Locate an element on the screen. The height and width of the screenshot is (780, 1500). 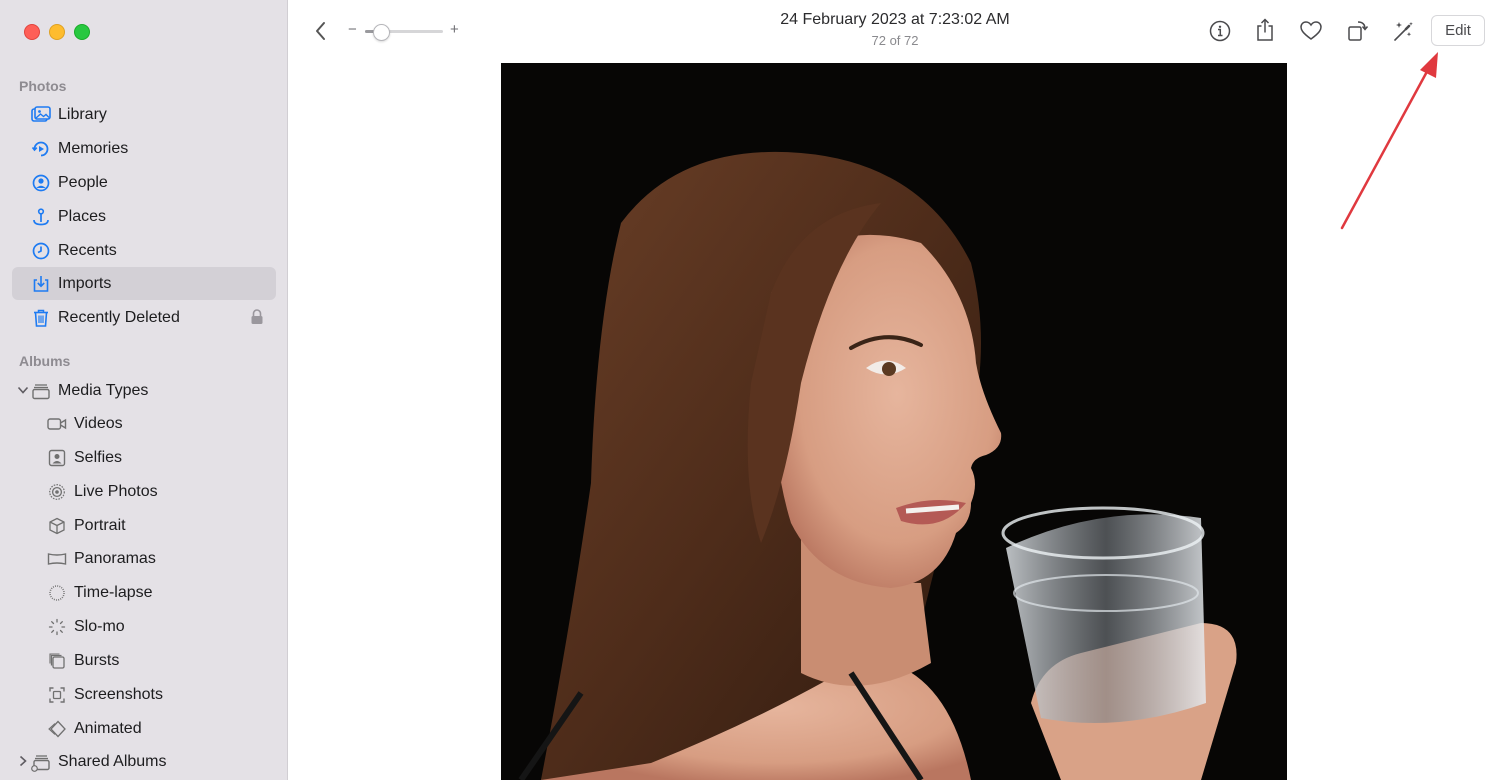
edit-button: Edit is located at coordinates (1458, 30).